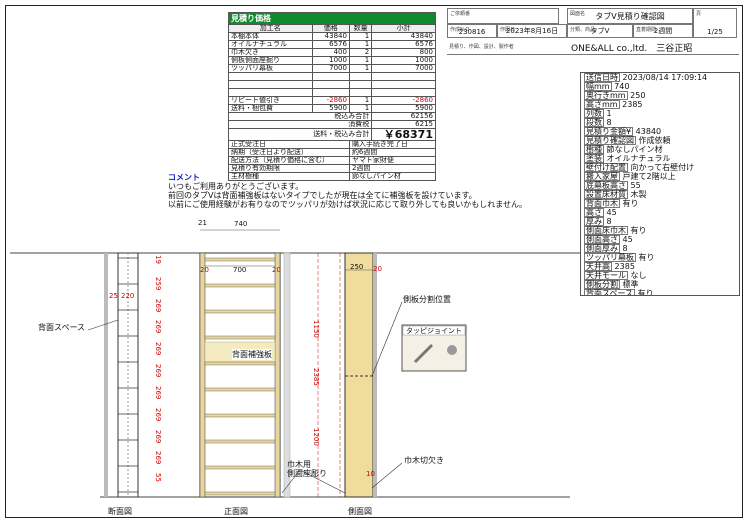  Describe the element at coordinates (360, 511) in the screenshot. I see `side-view-label: 側面図` at that location.